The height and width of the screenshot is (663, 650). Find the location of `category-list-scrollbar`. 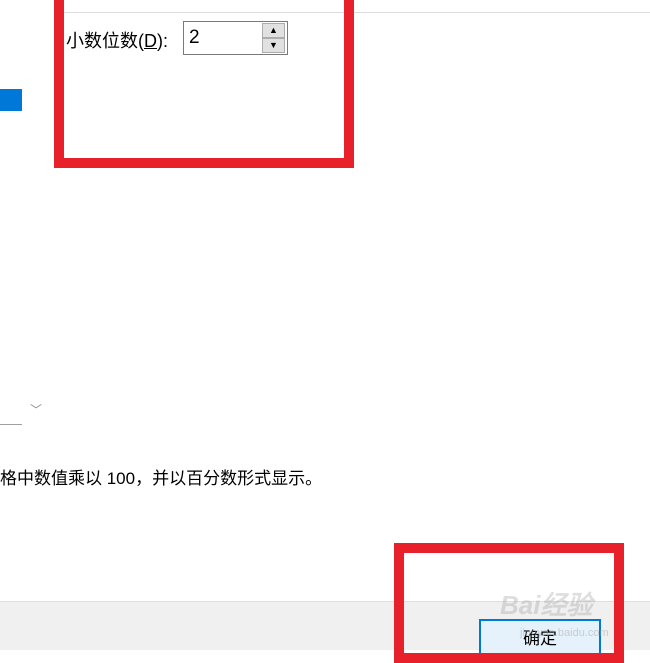

category-list-scrollbar is located at coordinates (35, 212).